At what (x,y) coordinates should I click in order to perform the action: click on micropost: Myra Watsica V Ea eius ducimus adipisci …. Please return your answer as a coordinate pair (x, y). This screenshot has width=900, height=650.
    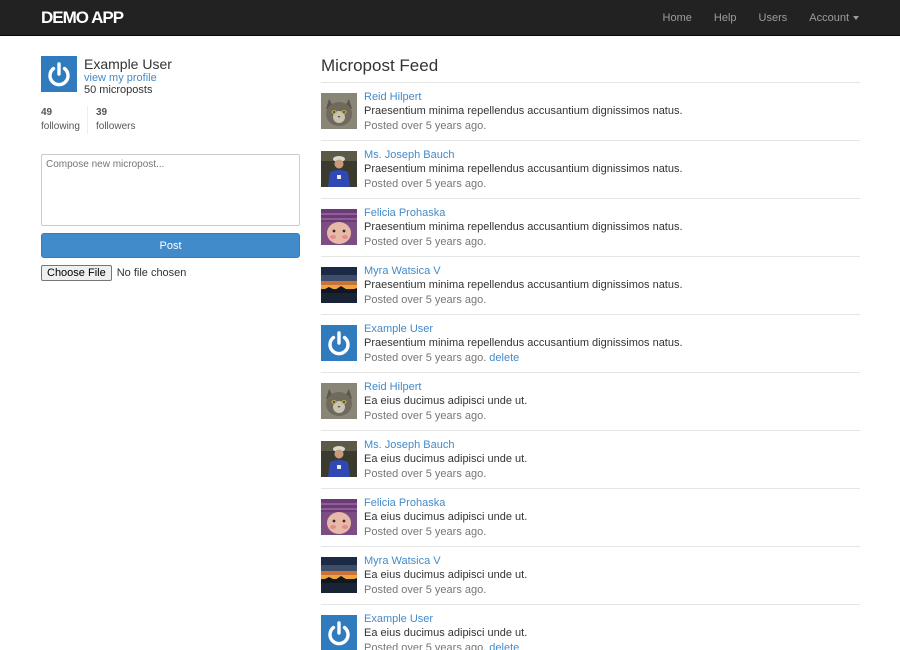
    Looking at the image, I should click on (590, 576).